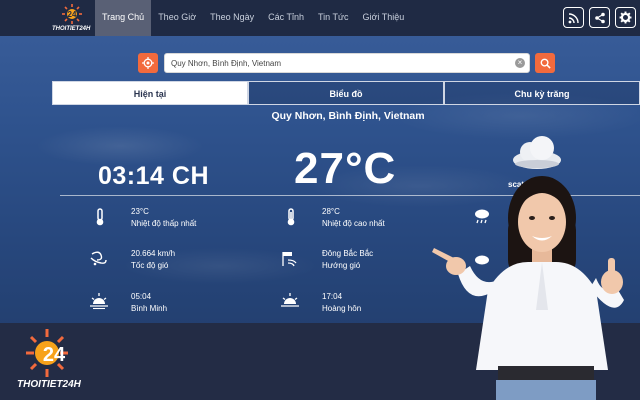  Describe the element at coordinates (384, 18) in the screenshot. I see `nav-about: Giới Thiệu` at that location.